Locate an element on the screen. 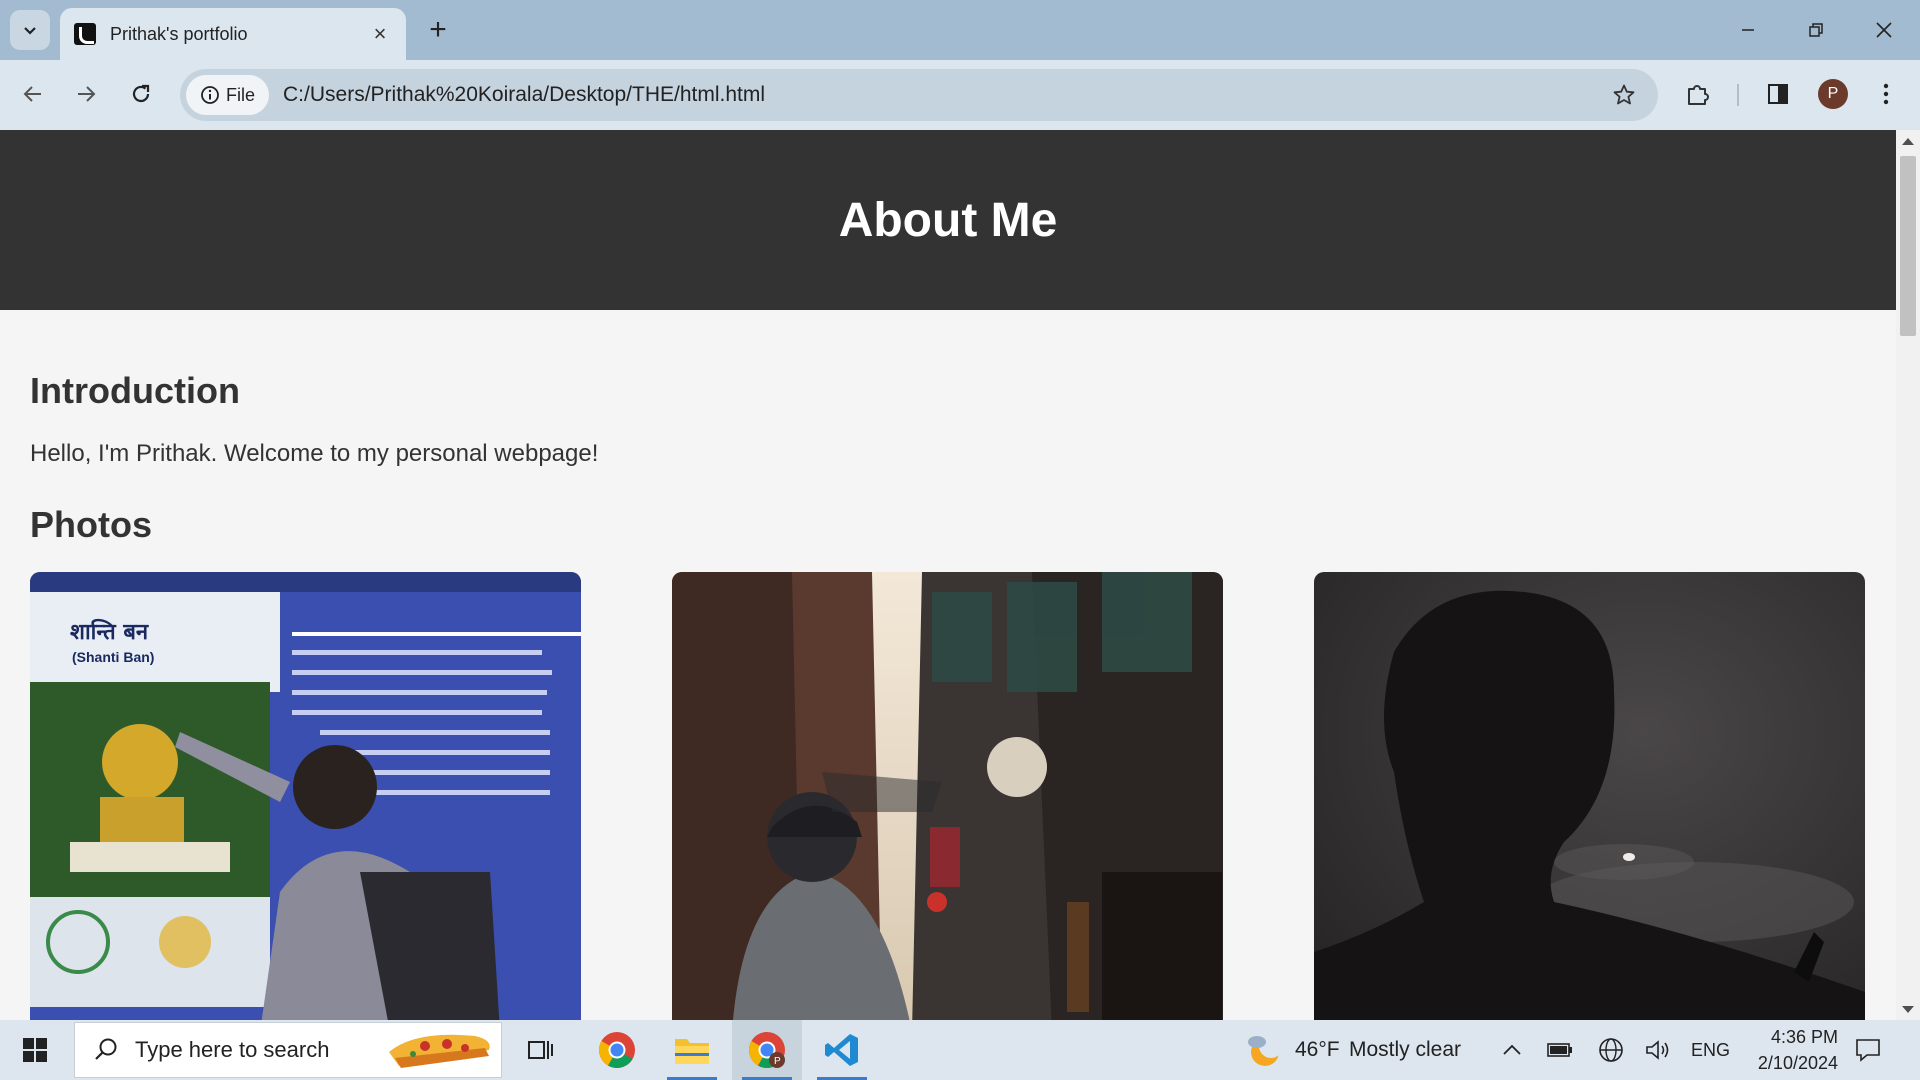 The width and height of the screenshot is (1920, 1080). arrow-right-icon is located at coordinates (87, 94).